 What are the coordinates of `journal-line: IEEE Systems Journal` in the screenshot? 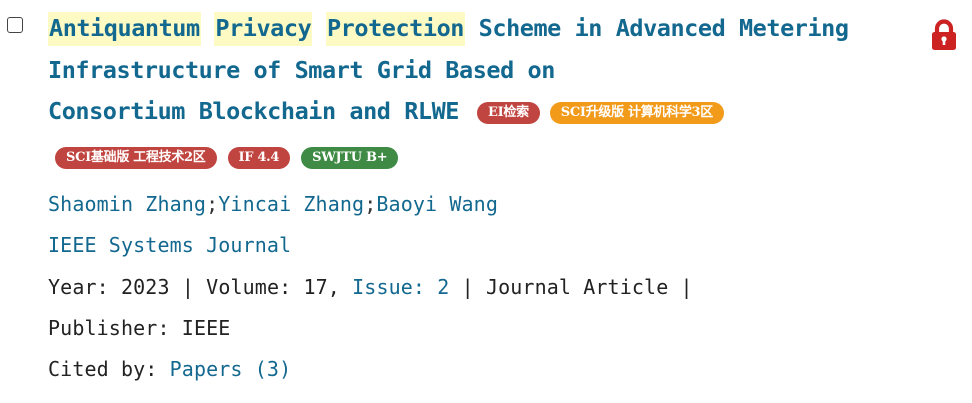 It's located at (169, 245).